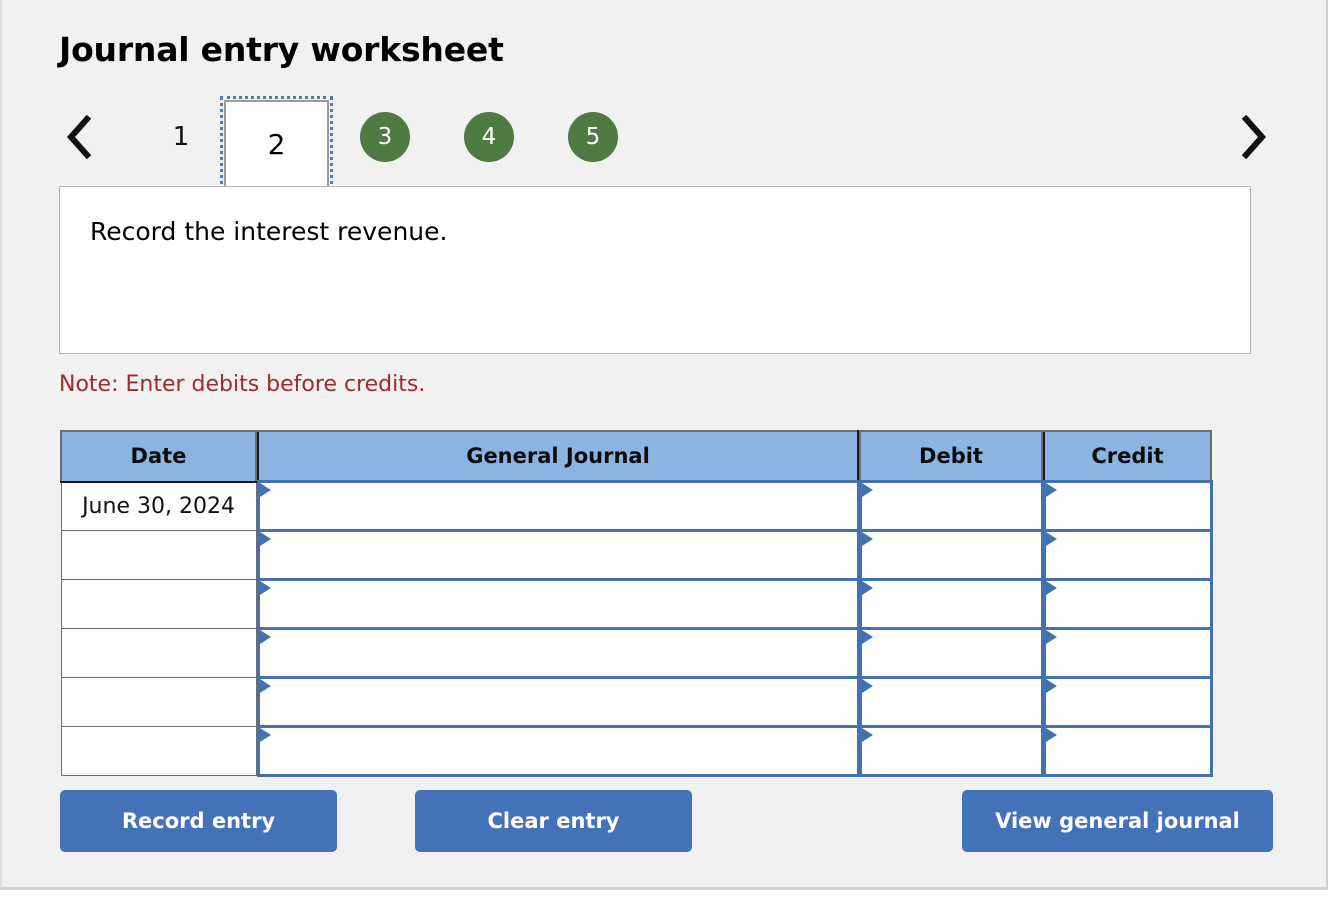 The width and height of the screenshot is (1332, 918). I want to click on page-title: Journal entry worksheet, so click(281, 49).